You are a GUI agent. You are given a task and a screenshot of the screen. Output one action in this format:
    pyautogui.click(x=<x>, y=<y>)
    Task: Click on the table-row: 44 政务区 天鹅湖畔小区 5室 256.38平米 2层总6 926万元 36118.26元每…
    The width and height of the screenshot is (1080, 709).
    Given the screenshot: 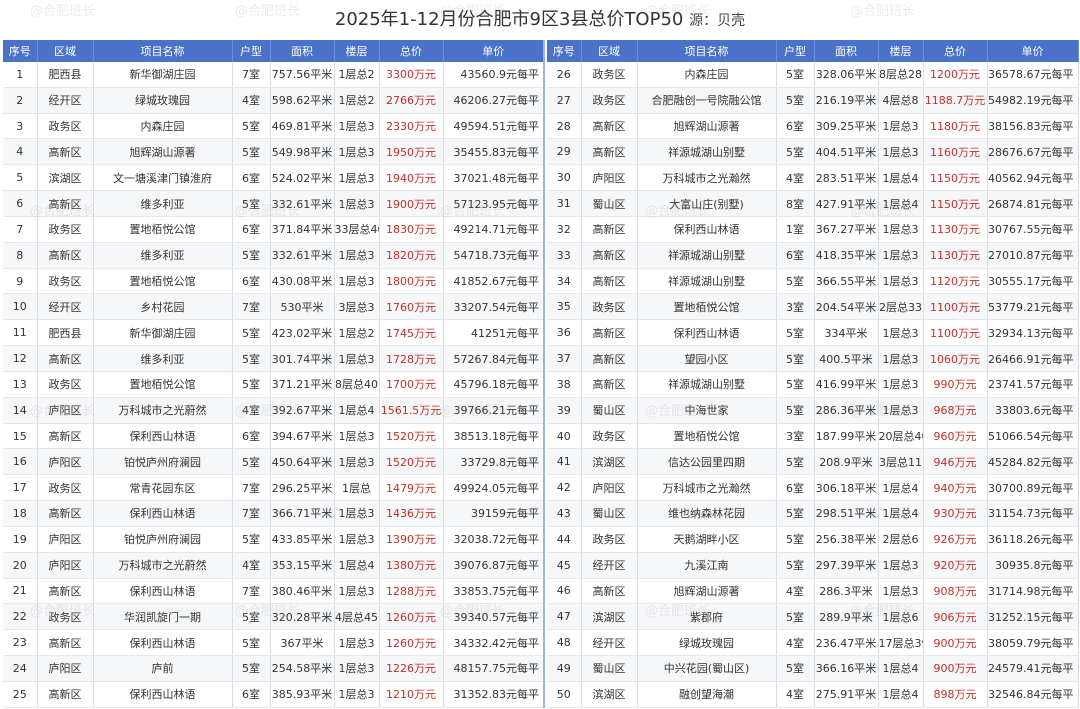 What is the action you would take?
    pyautogui.click(x=813, y=539)
    